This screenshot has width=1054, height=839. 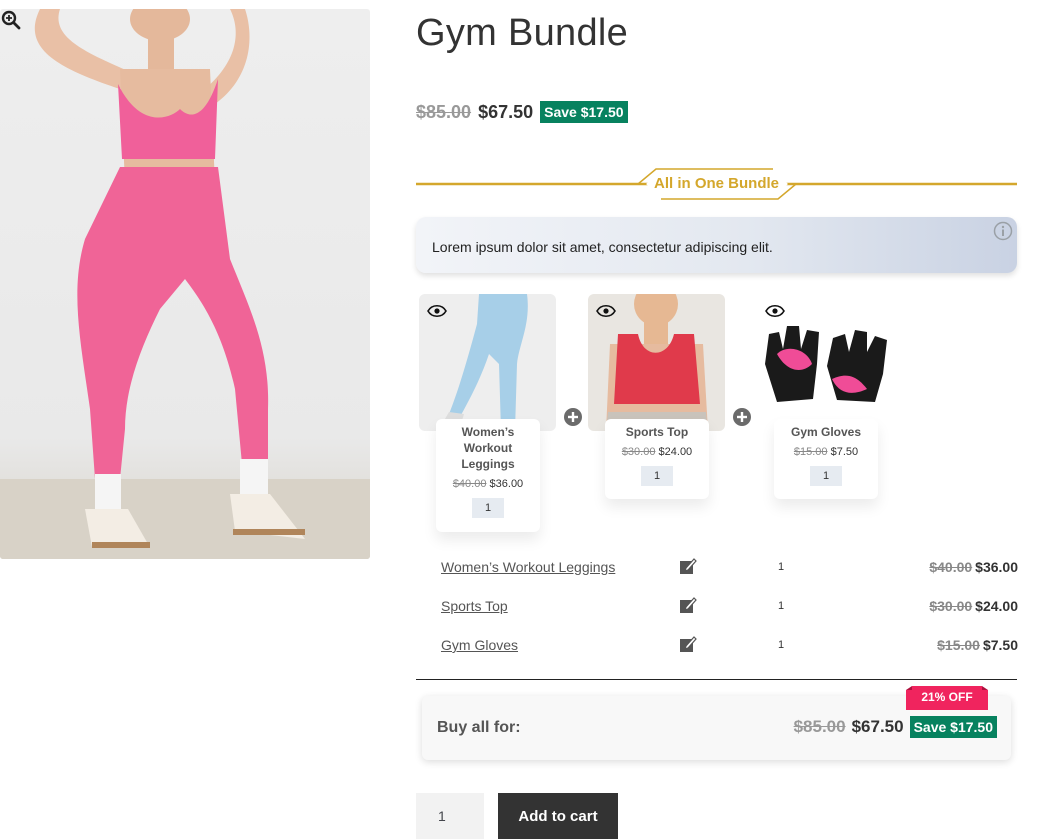 I want to click on card-price: $30.00 $24.00, so click(x=657, y=452).